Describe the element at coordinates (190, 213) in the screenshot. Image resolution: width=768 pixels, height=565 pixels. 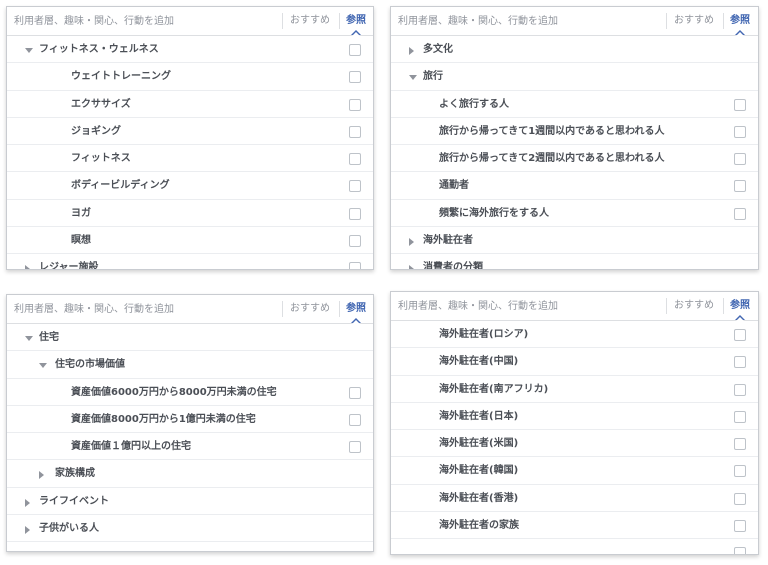
I see `list-item: ヨガ` at that location.